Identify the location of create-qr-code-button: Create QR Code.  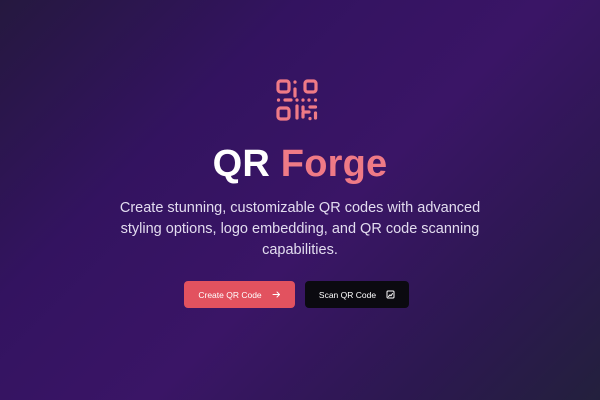
(239, 294).